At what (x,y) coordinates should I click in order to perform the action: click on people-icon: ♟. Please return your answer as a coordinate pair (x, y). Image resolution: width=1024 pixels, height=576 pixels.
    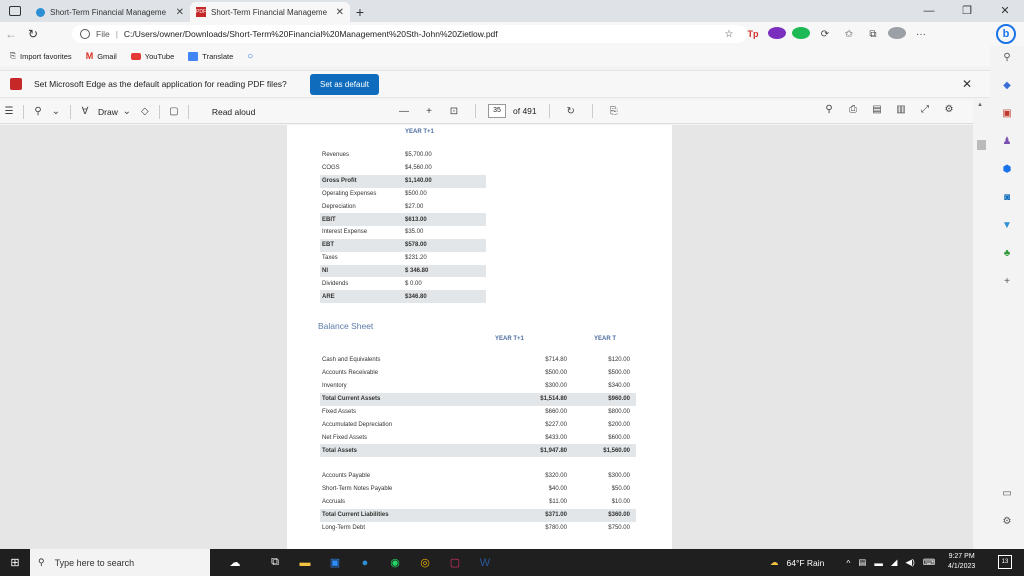
    Looking at the image, I should click on (1007, 143).